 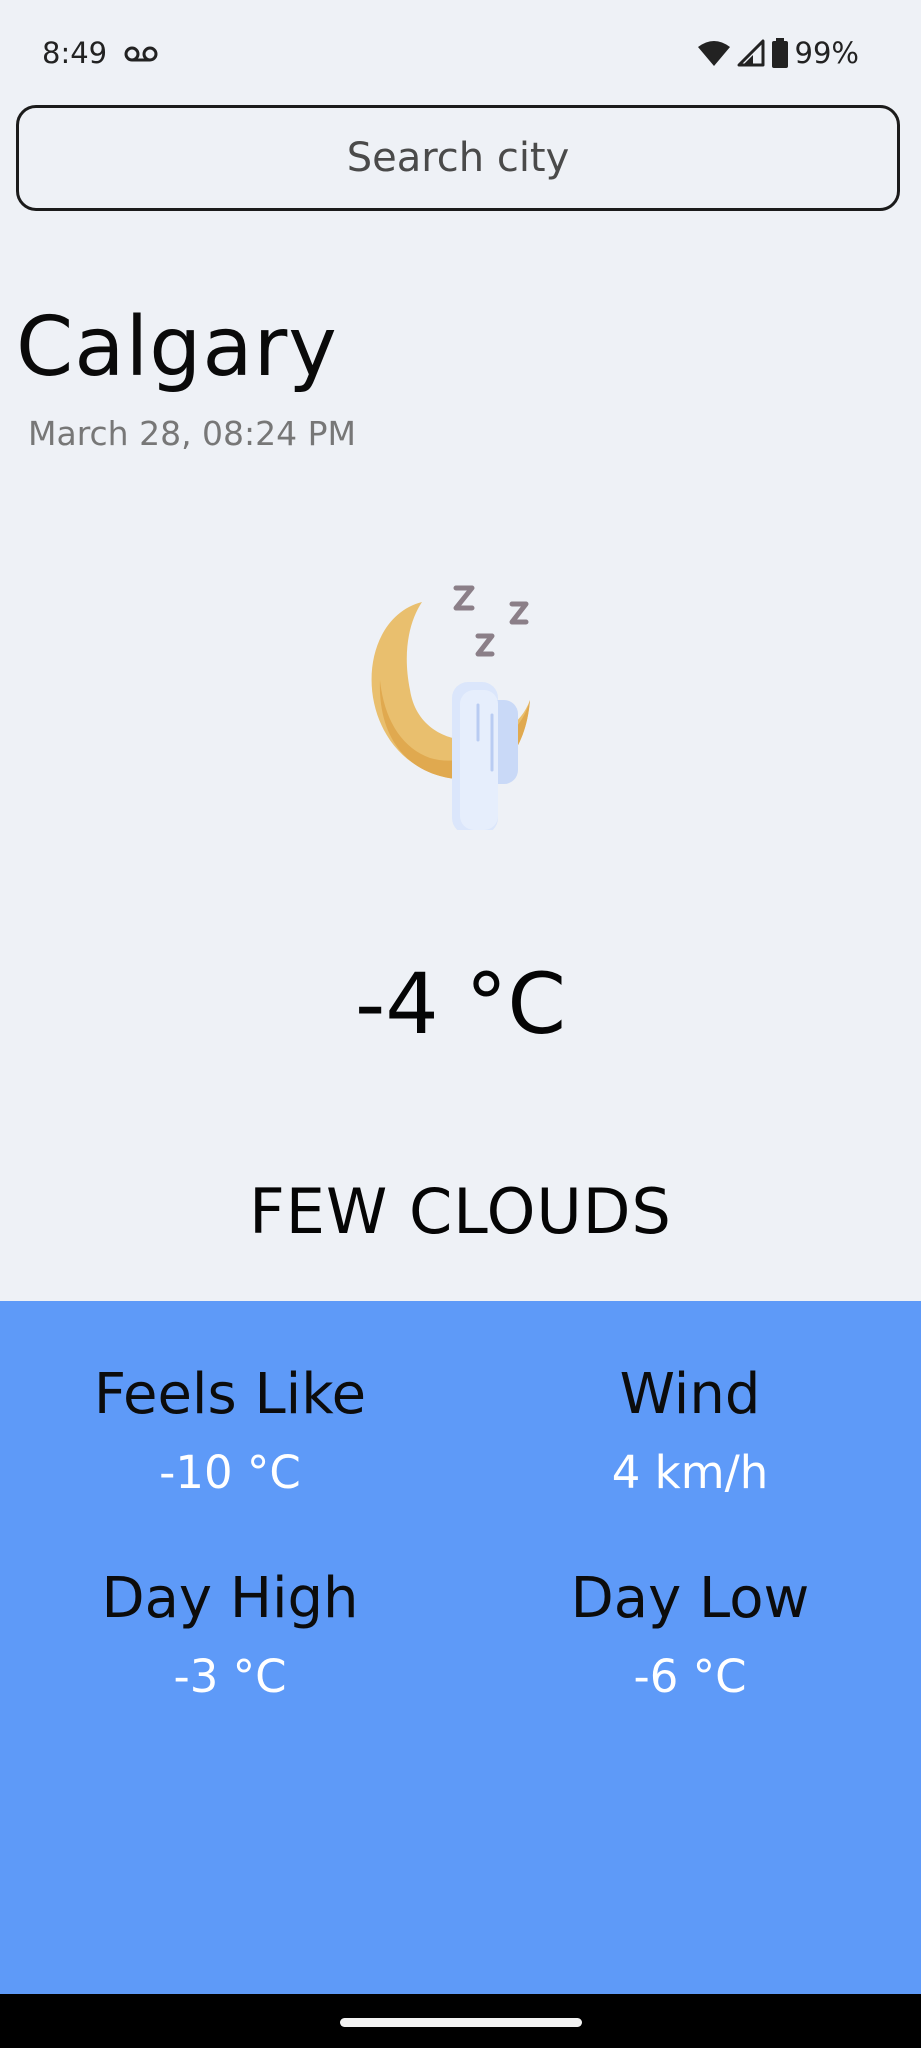 What do you see at coordinates (192, 433) in the screenshot?
I see `date-time: March 28, 08:24 PM` at bounding box center [192, 433].